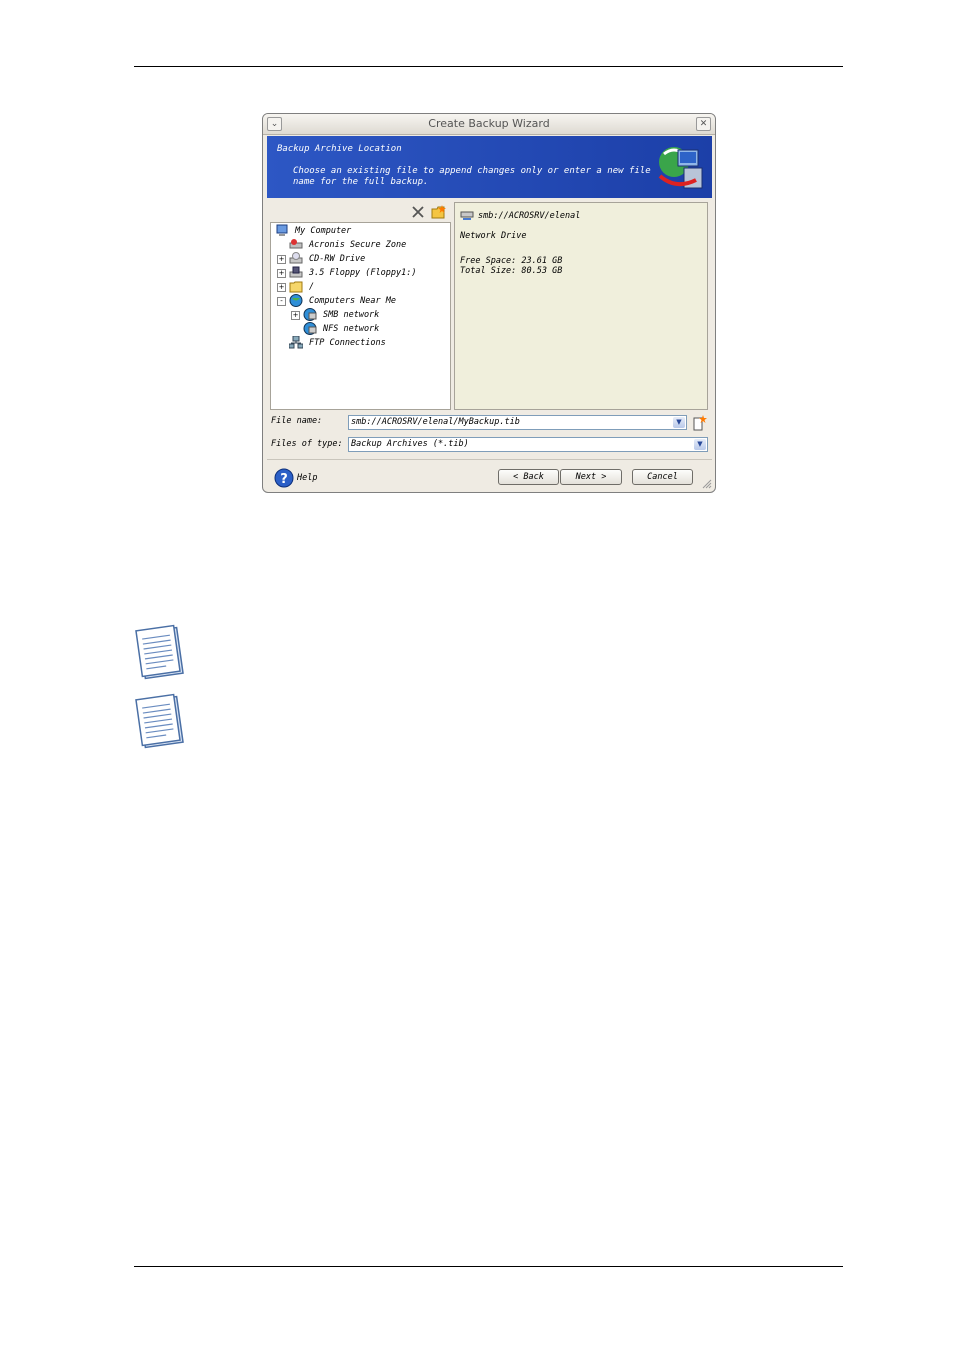 Image resolution: width=954 pixels, height=1350 pixels. Describe the element at coordinates (511, 261) in the screenshot. I see `free-space: Free Space: 23.61 GB` at that location.